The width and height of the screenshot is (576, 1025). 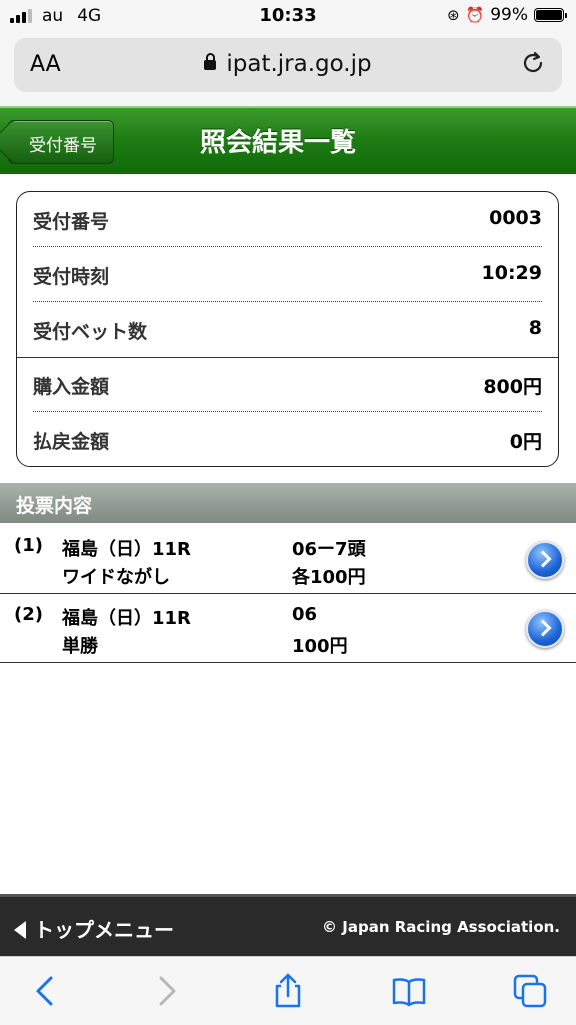 What do you see at coordinates (511, 273) in the screenshot?
I see `info-value: 10:29` at bounding box center [511, 273].